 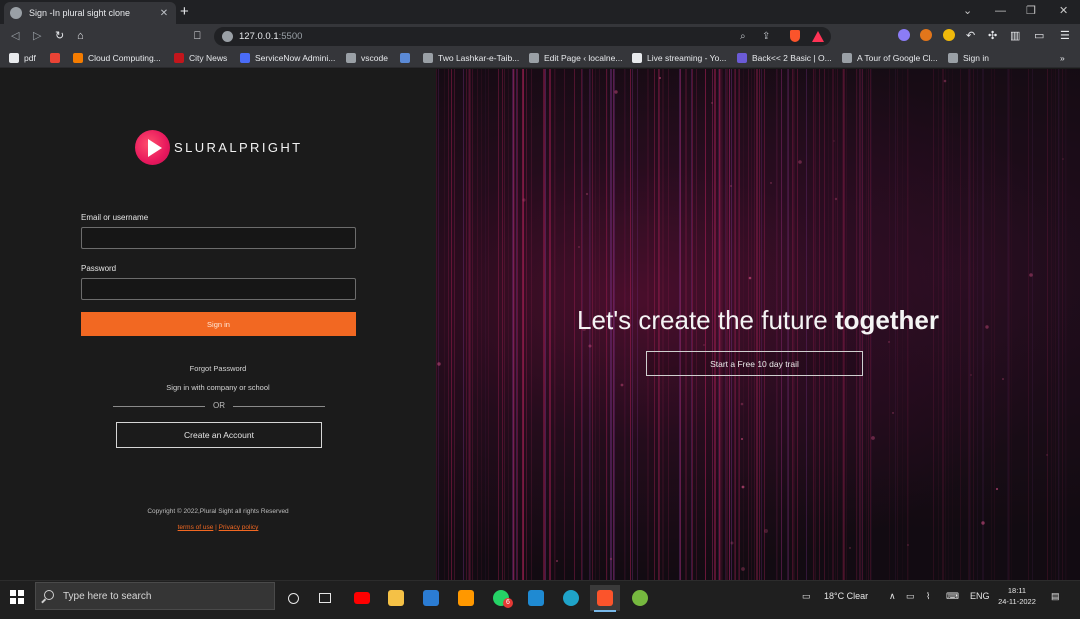 I want to click on file-explorer-icon, so click(x=396, y=598).